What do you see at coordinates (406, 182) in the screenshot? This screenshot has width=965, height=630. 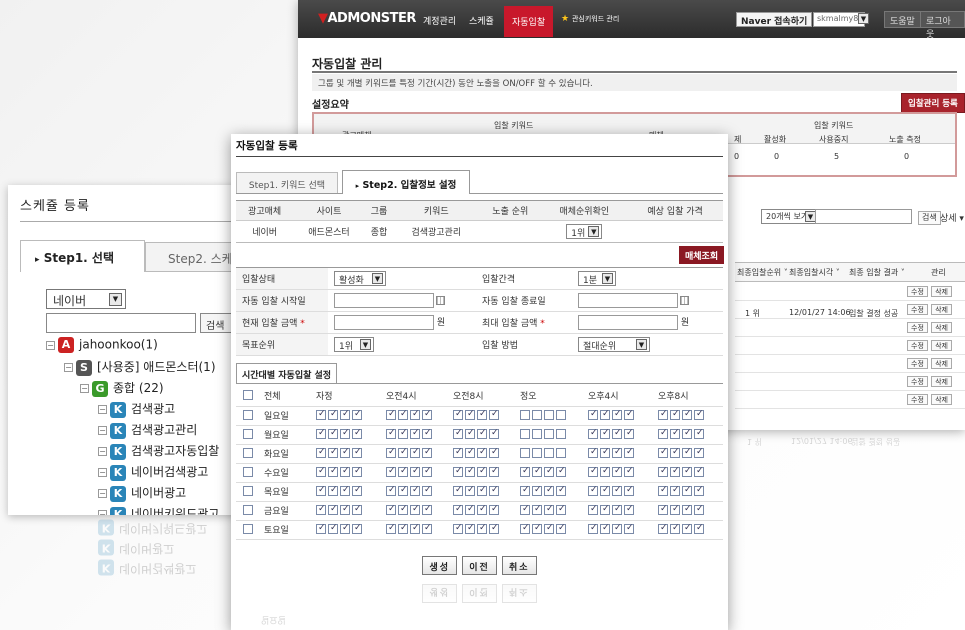 I see `tab-step2-bid-info: ▸ Step2. 입찰정보 설정` at bounding box center [406, 182].